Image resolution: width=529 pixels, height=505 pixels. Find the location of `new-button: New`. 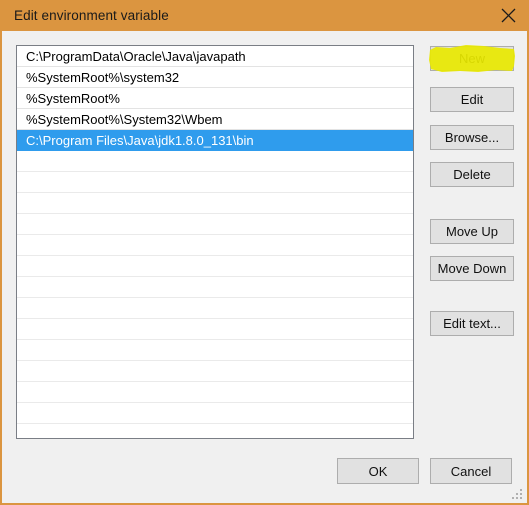

new-button: New is located at coordinates (472, 58).